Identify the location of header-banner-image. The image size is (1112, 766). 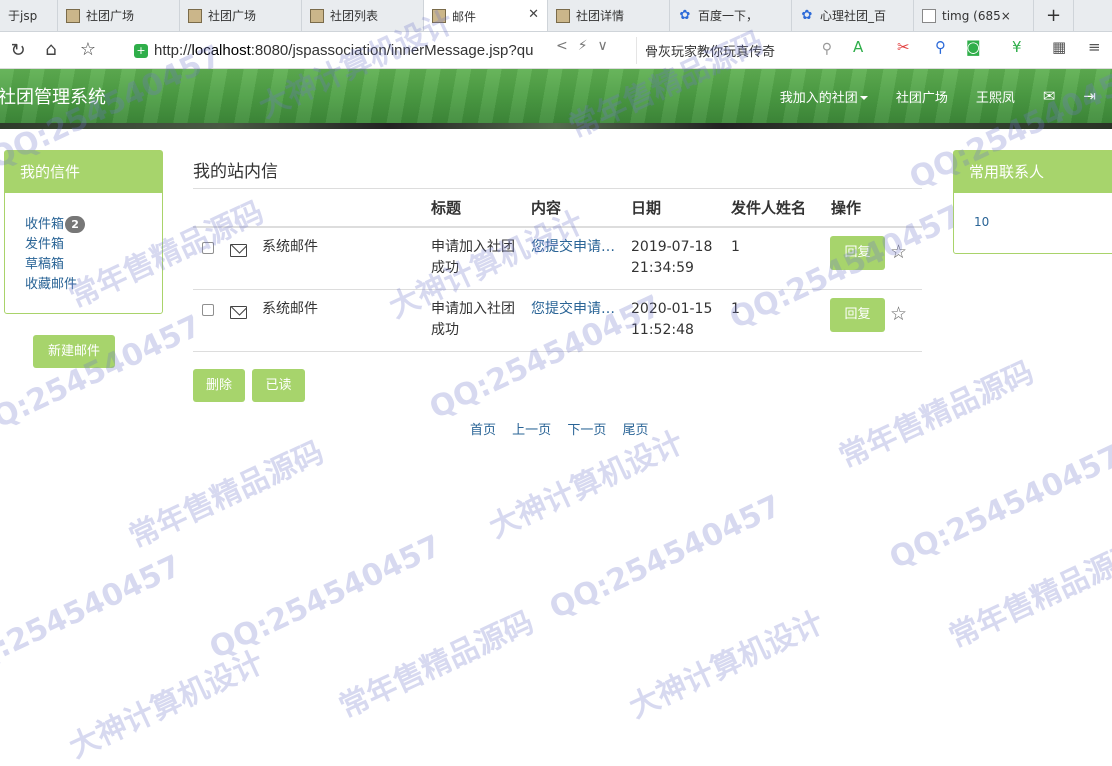
(556, 126).